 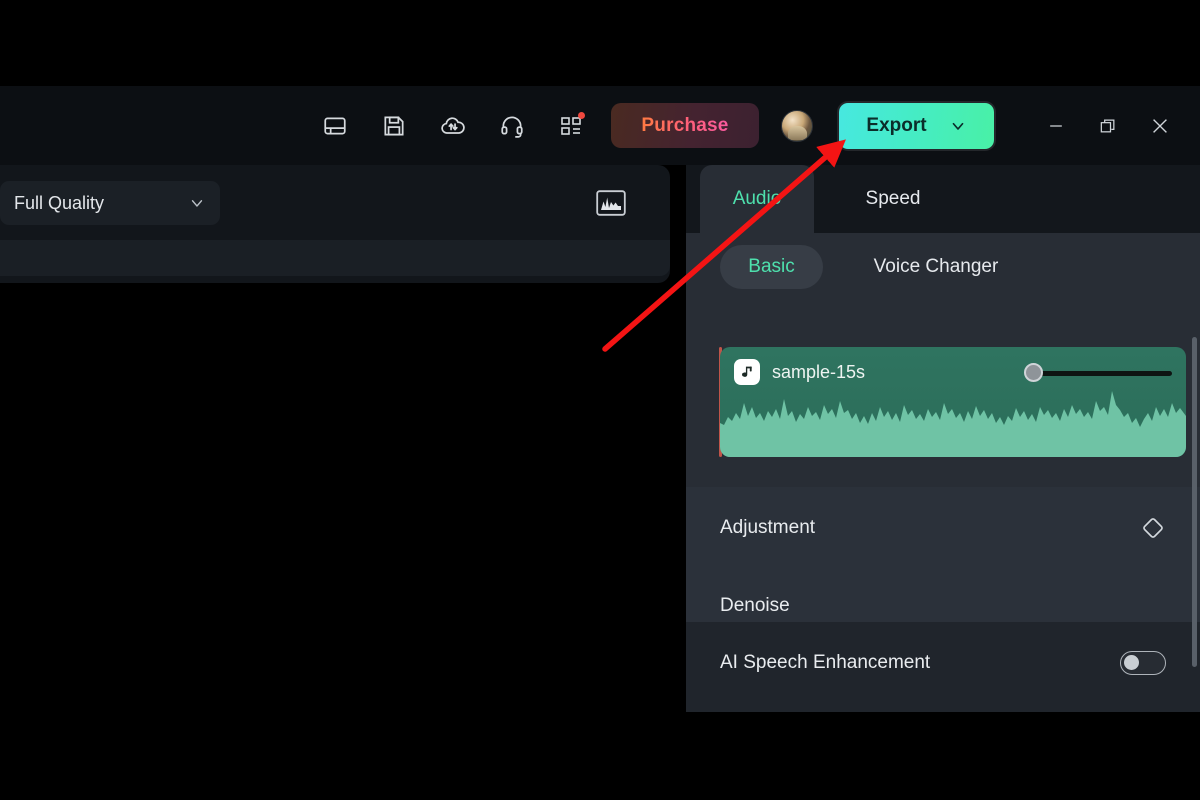 I want to click on quality-select: Full Quality, so click(x=110, y=203).